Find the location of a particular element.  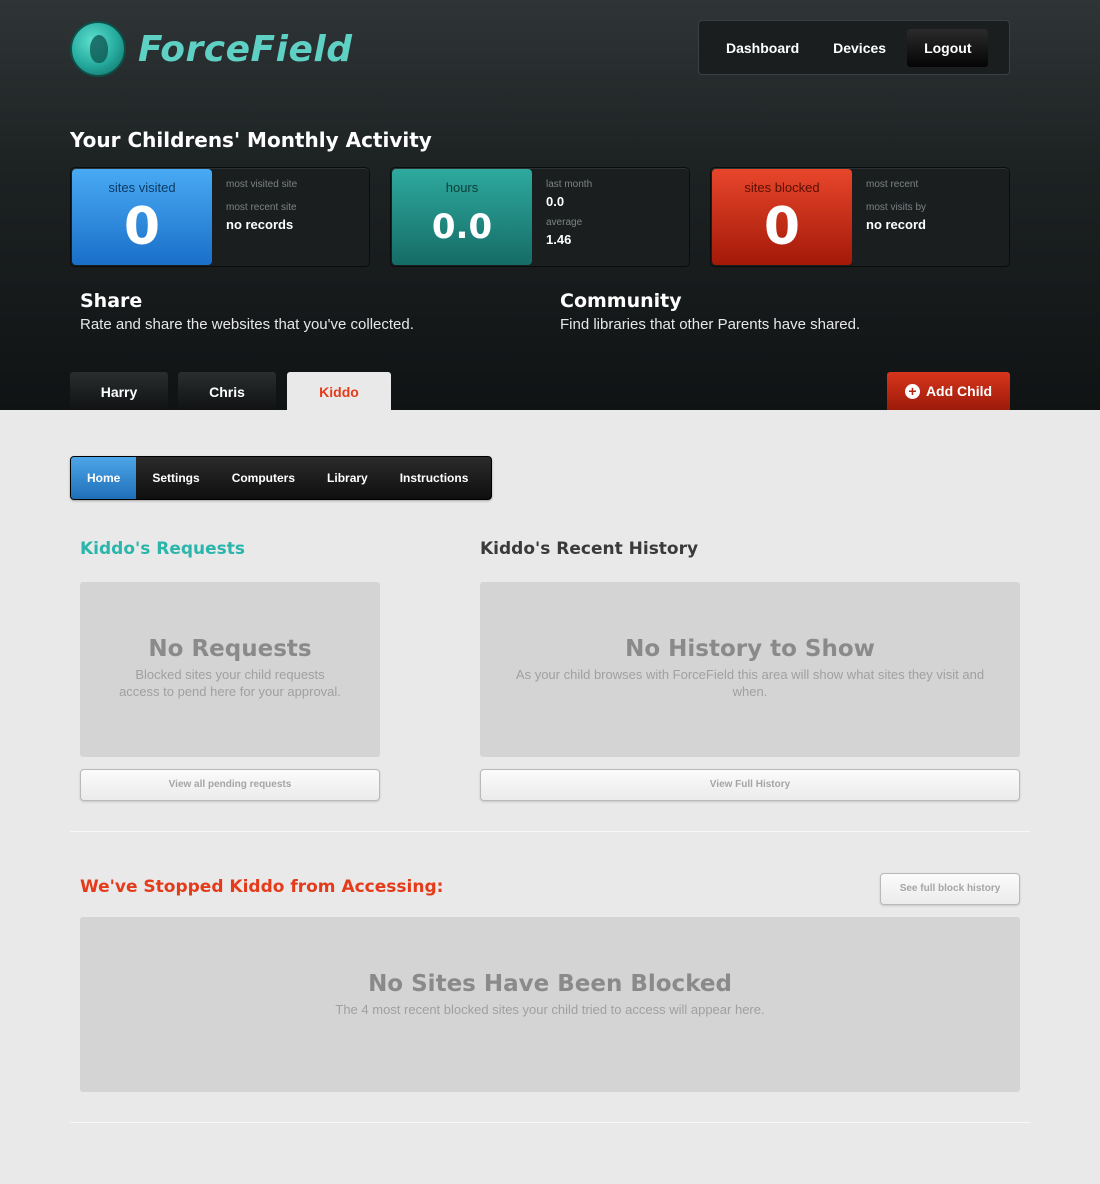

logout-button: Logout is located at coordinates (948, 47).